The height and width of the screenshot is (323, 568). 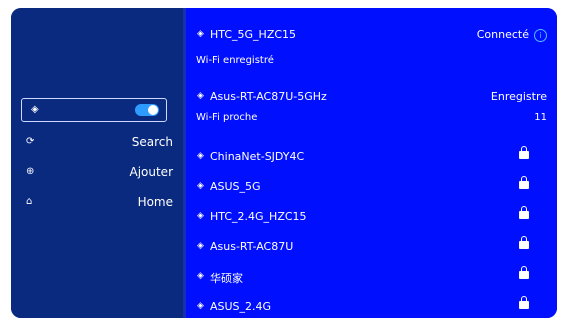 I want to click on wifi-toggle-row: ◈, so click(x=94, y=110).